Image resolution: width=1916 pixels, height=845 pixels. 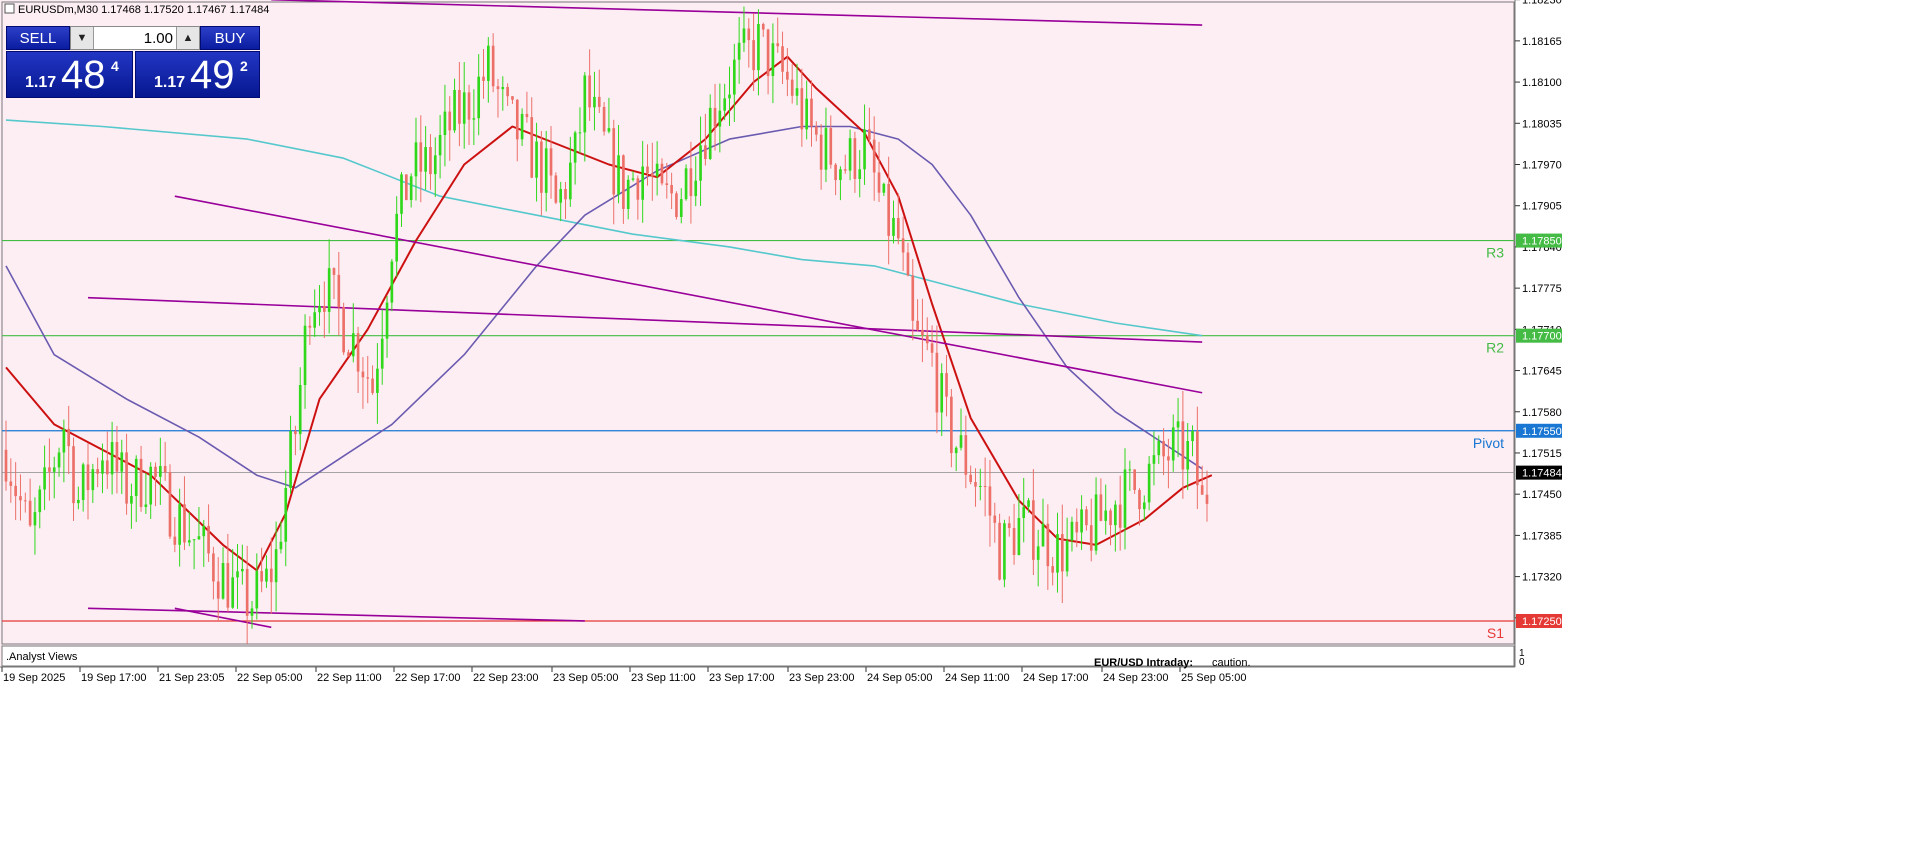 I want to click on buy-button: BUY, so click(x=230, y=38).